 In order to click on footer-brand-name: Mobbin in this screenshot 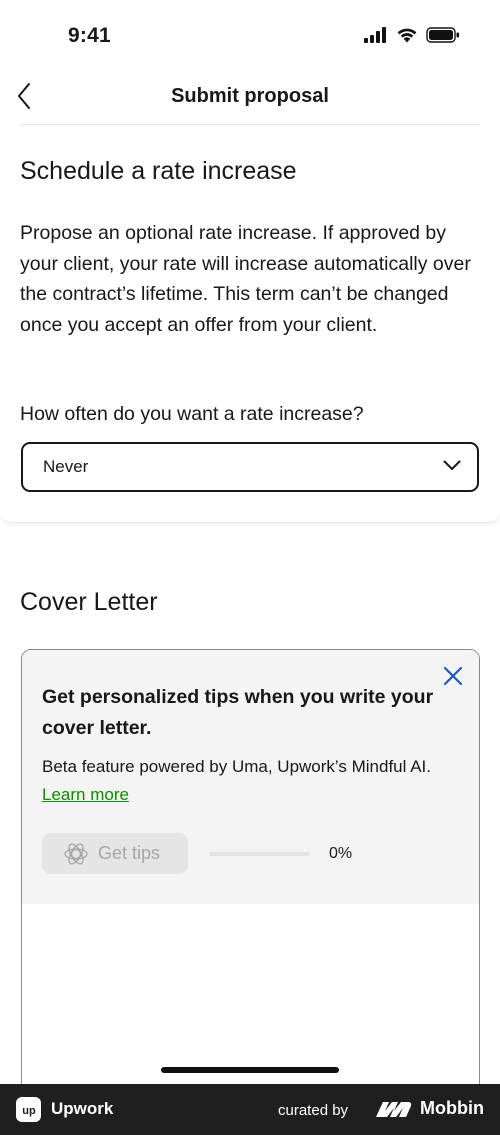, I will do `click(452, 1108)`.